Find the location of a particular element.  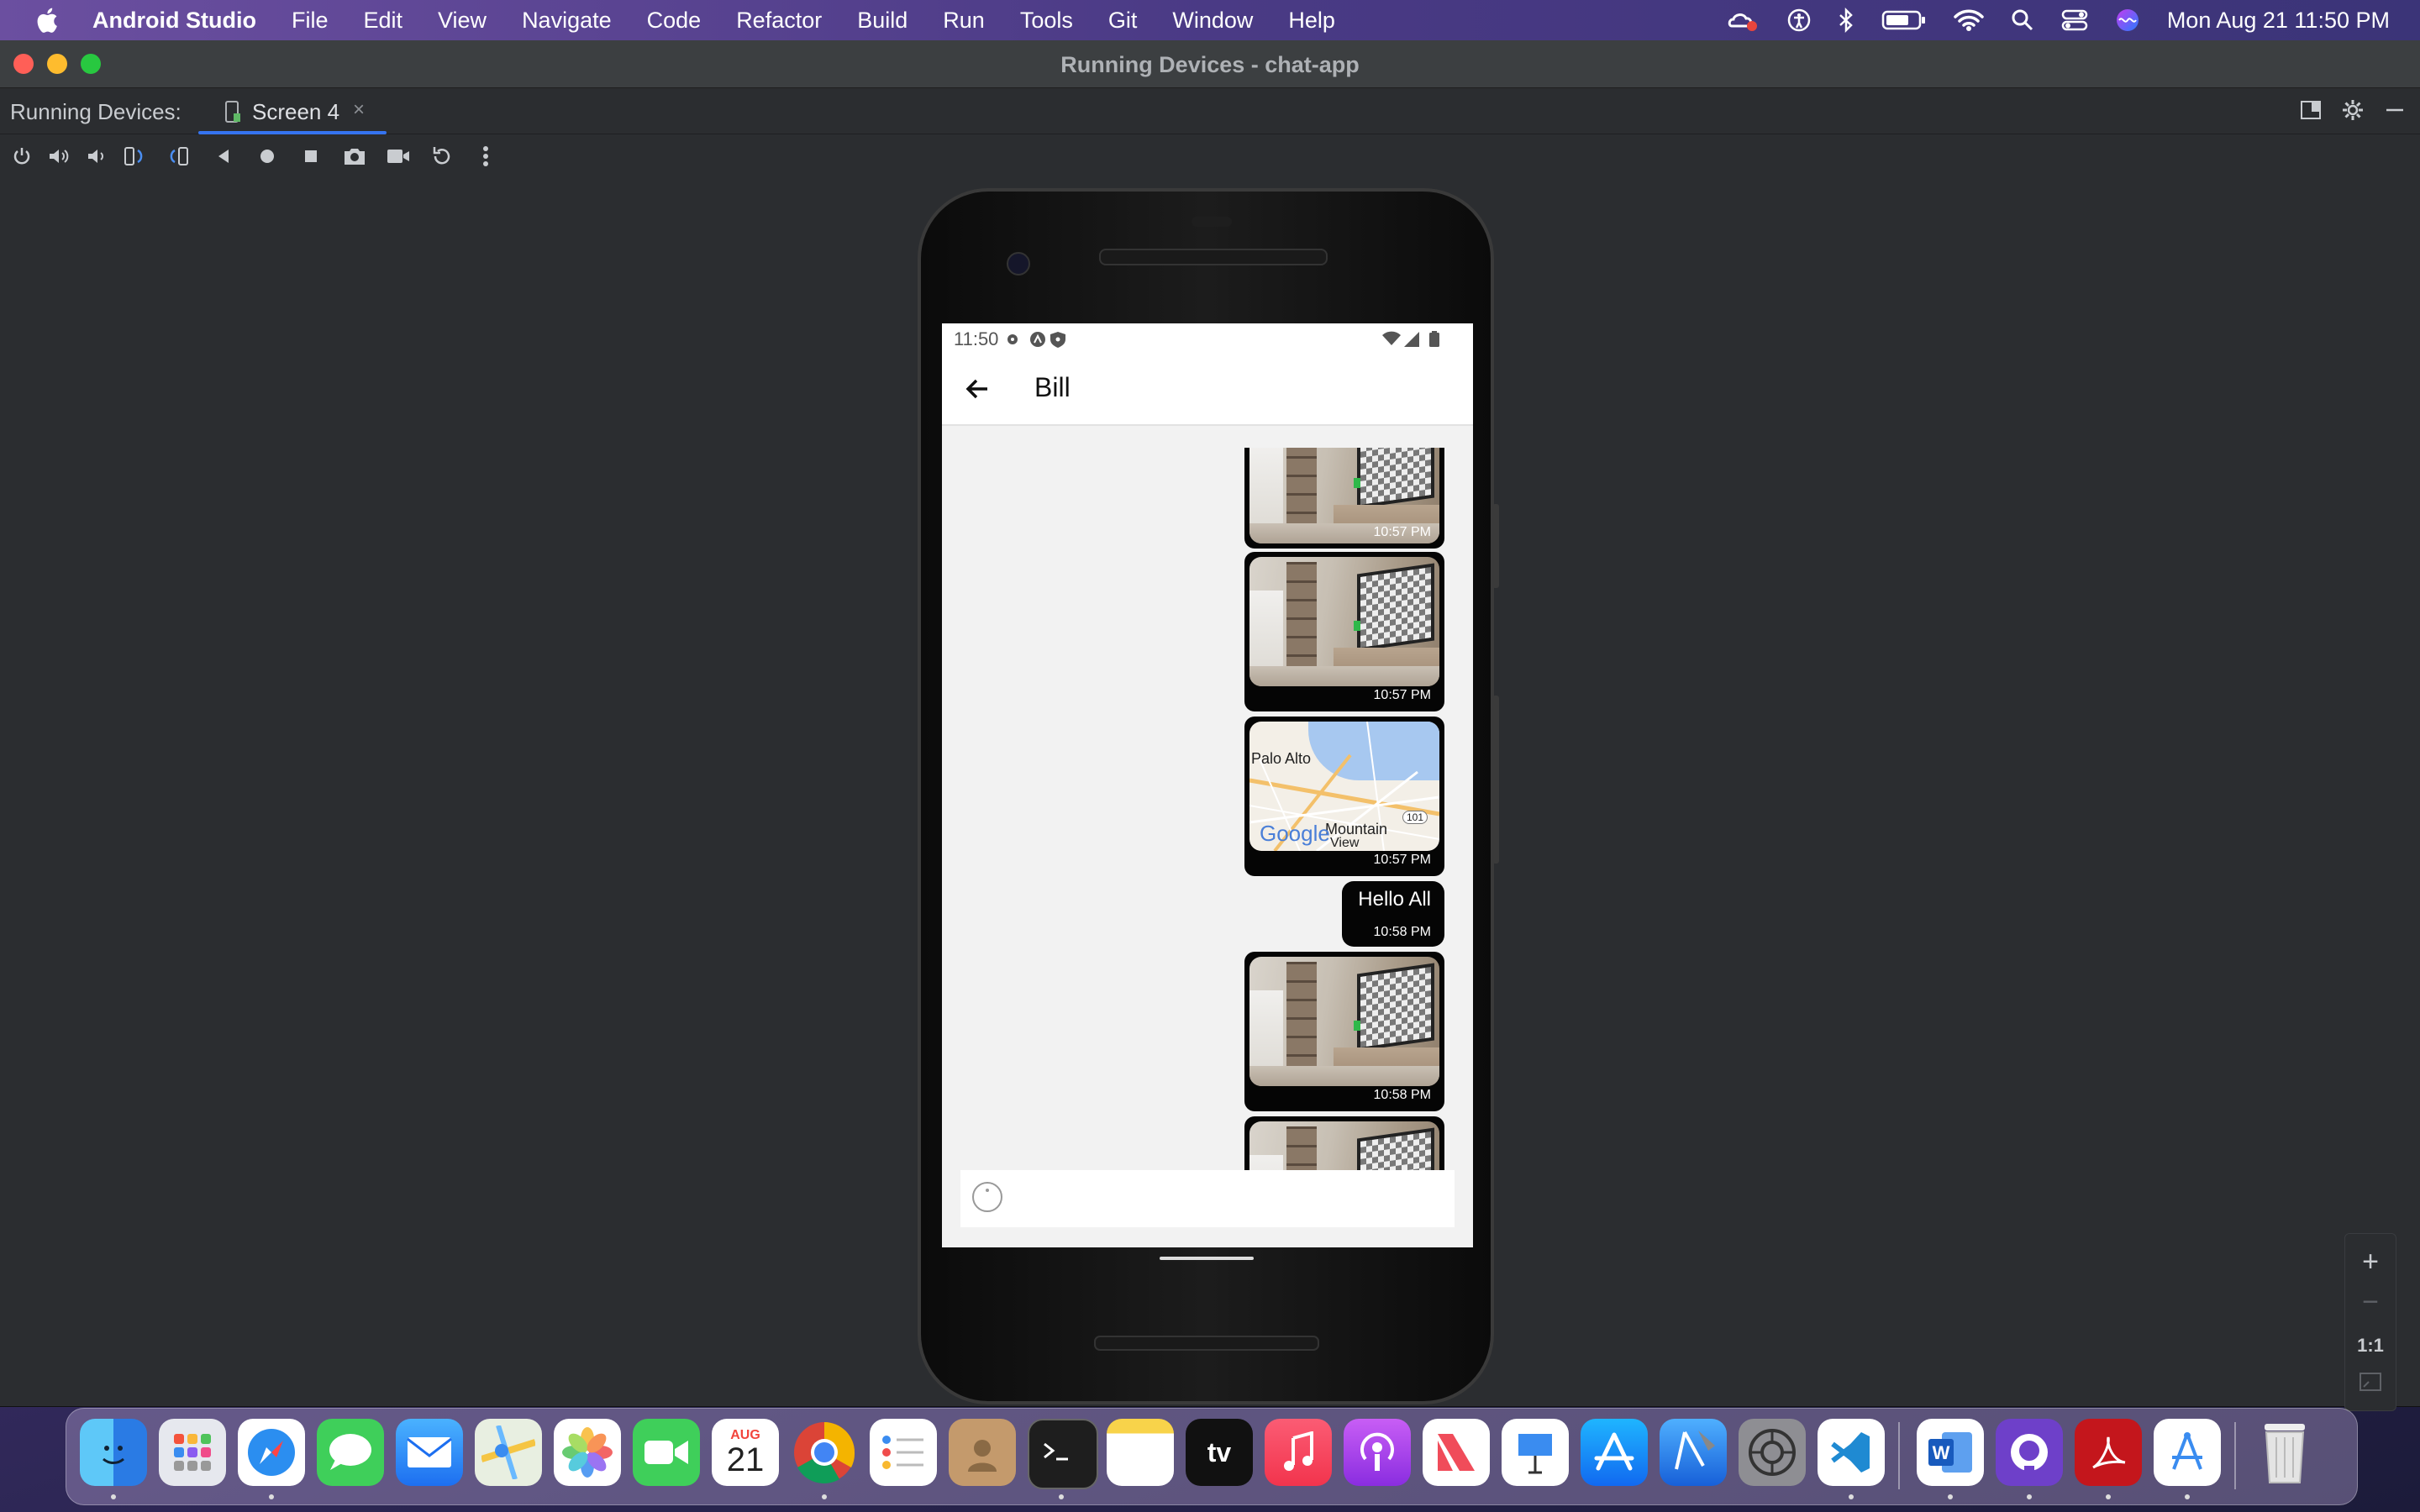

chat-app-bar: Bill is located at coordinates (1207, 390).